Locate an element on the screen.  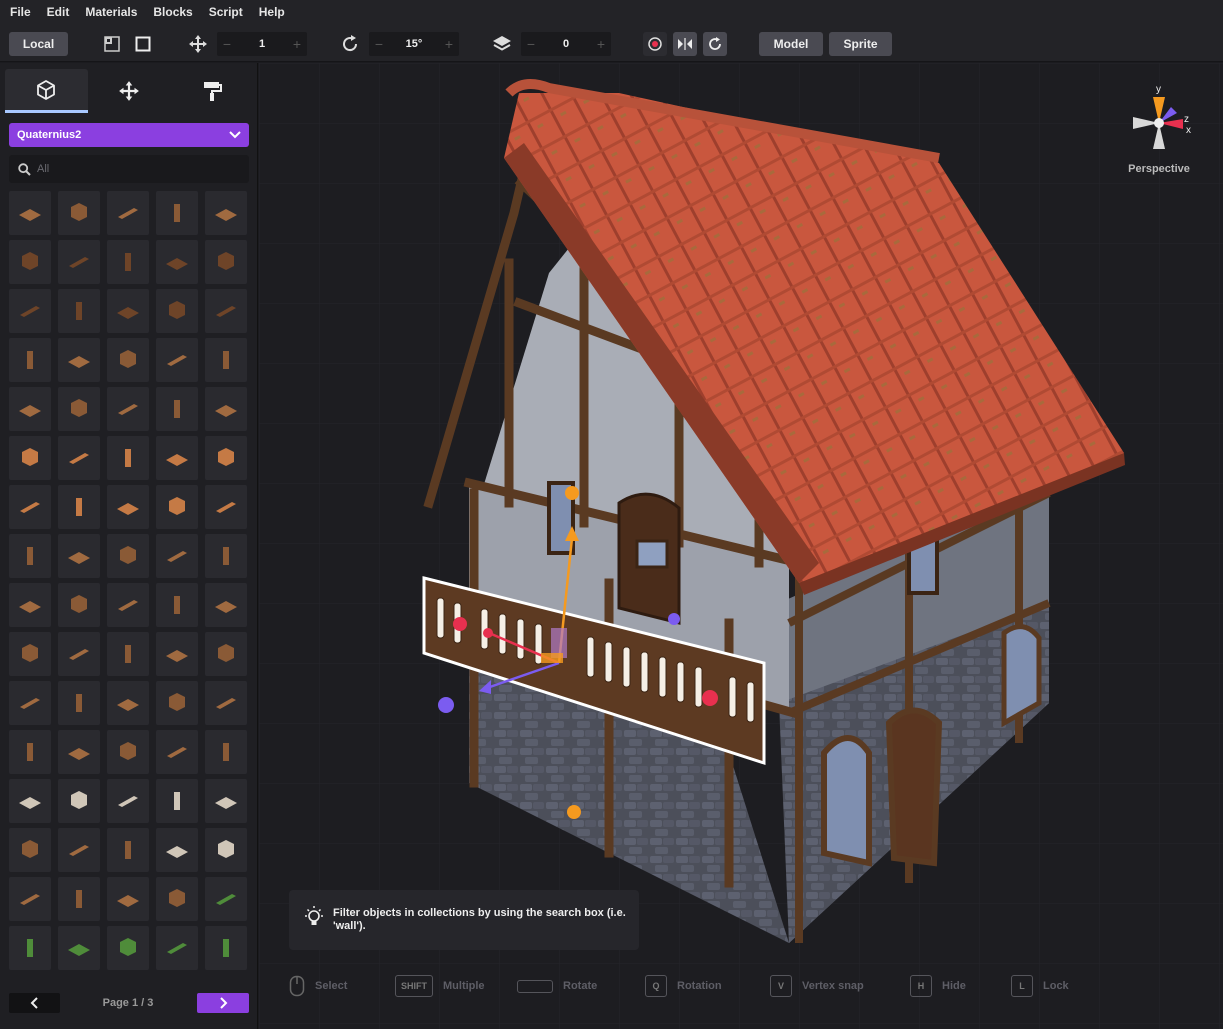
rotate-step-stepper: − 15° + is located at coordinates (414, 44).